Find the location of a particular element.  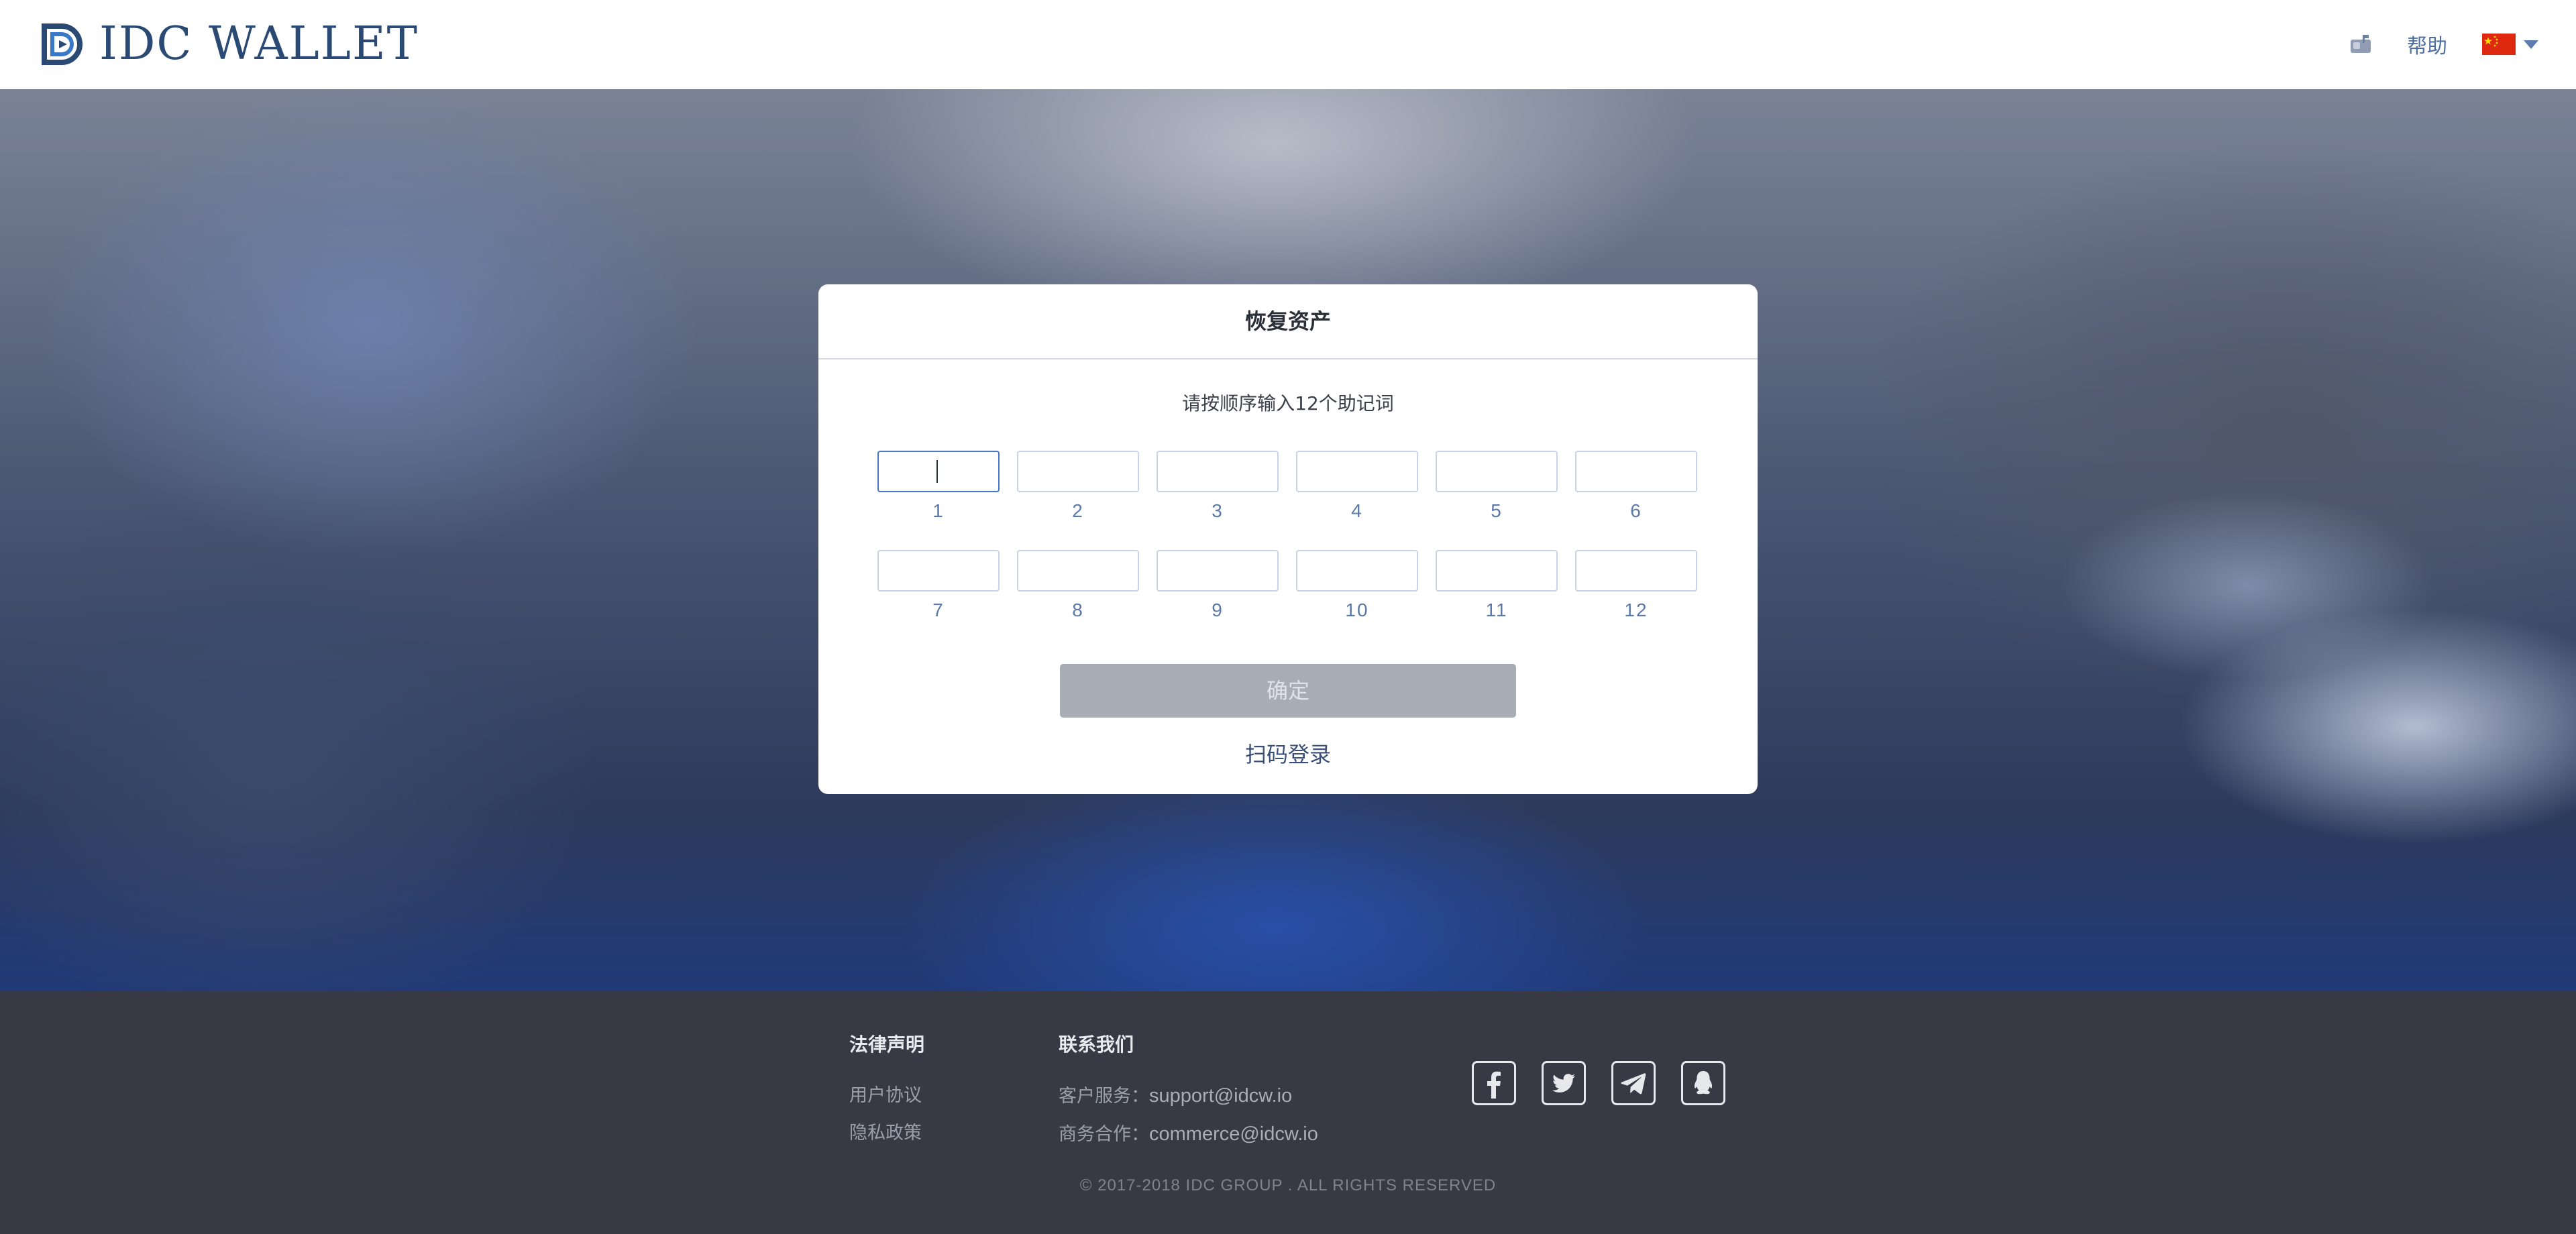

card-divider is located at coordinates (1288, 358).